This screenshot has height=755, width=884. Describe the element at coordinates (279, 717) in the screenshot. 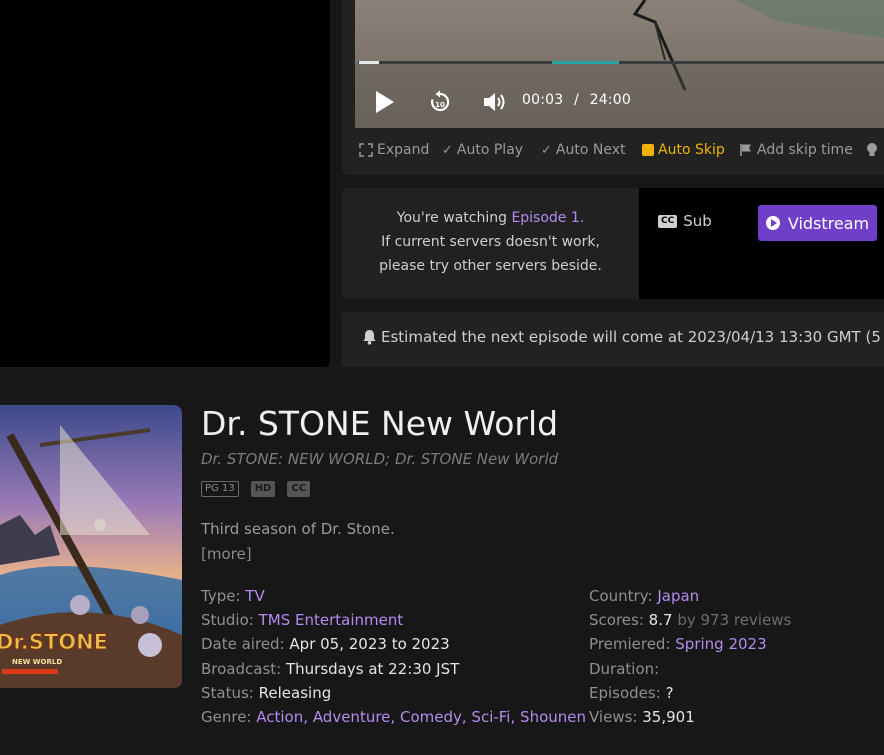

I see `genre-link: Action` at that location.